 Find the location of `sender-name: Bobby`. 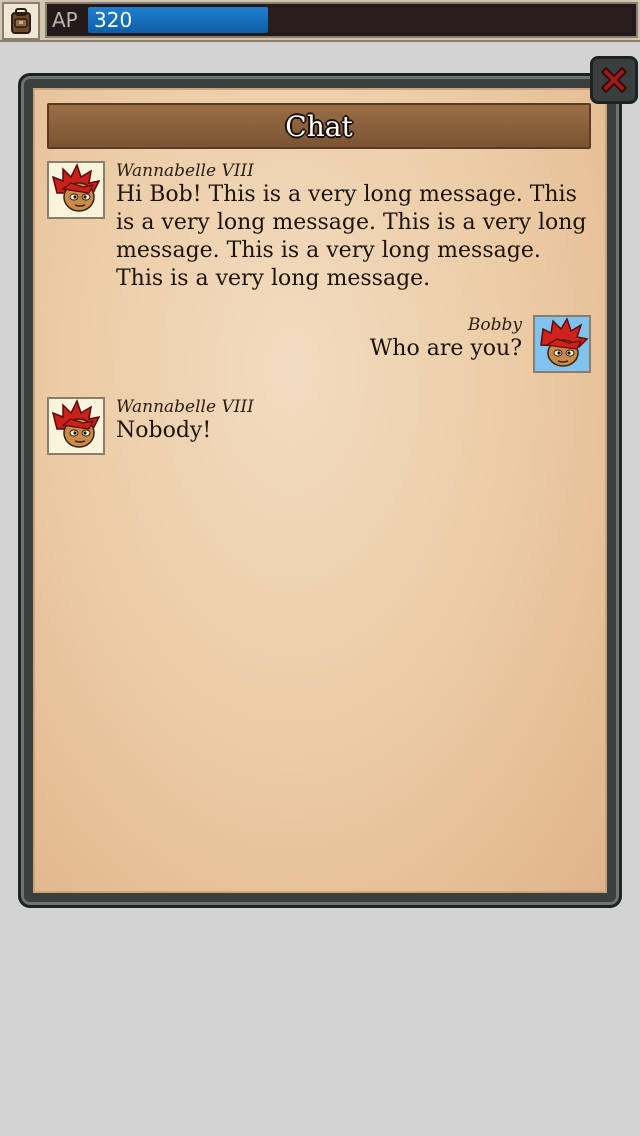

sender-name: Bobby is located at coordinates (494, 325).